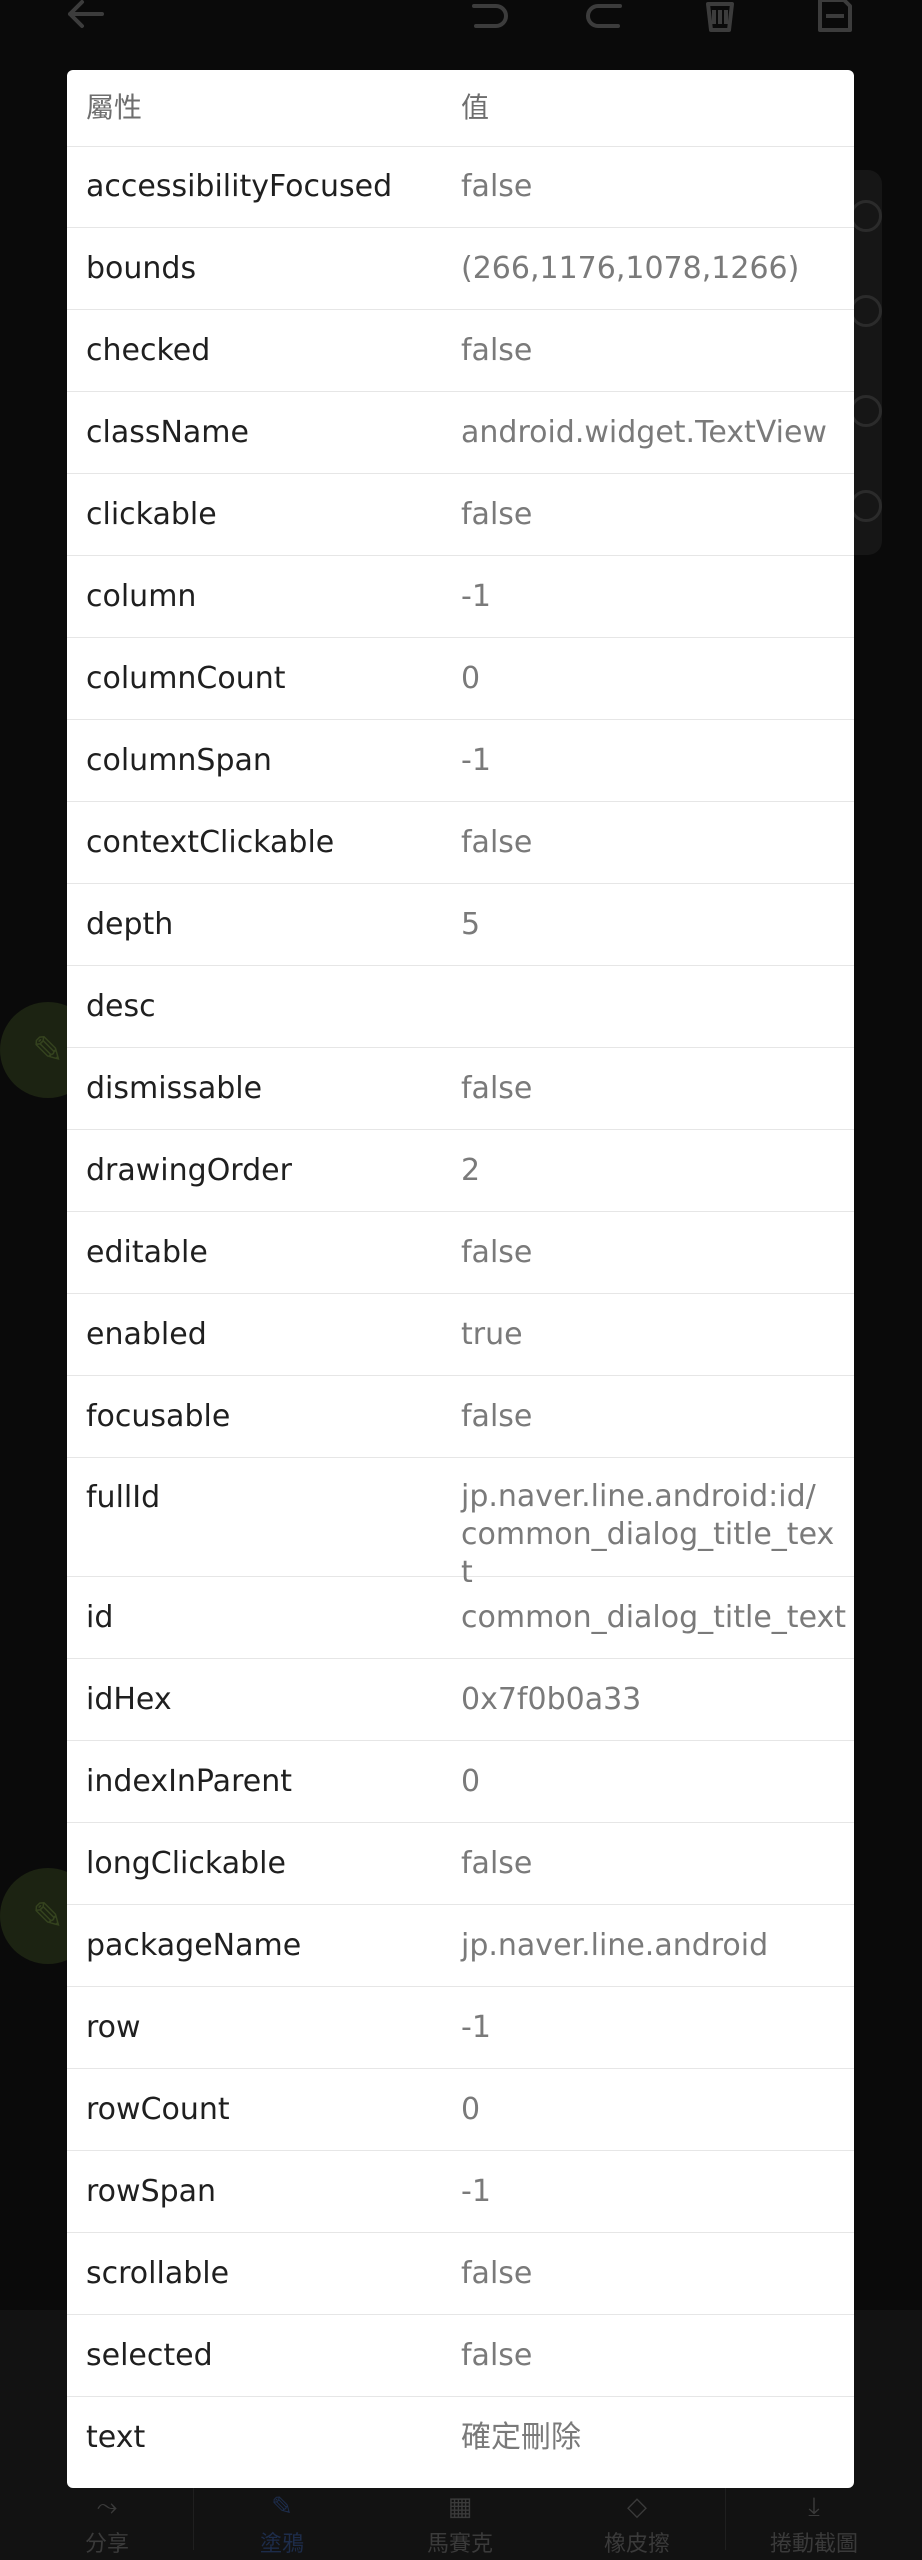  I want to click on table-row: clickable false, so click(460, 515).